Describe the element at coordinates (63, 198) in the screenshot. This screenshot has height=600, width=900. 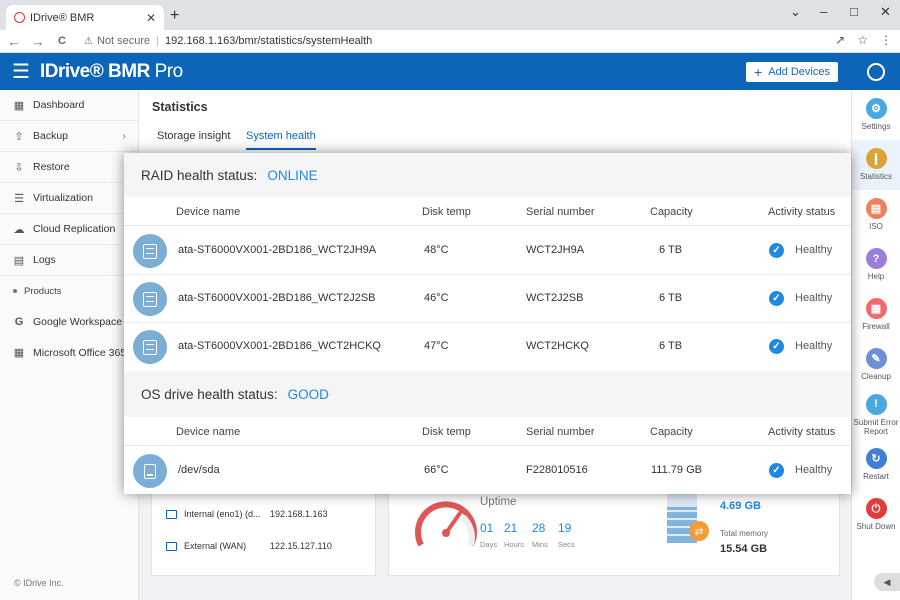
I see `sidebar-item-label: Virtualization` at that location.